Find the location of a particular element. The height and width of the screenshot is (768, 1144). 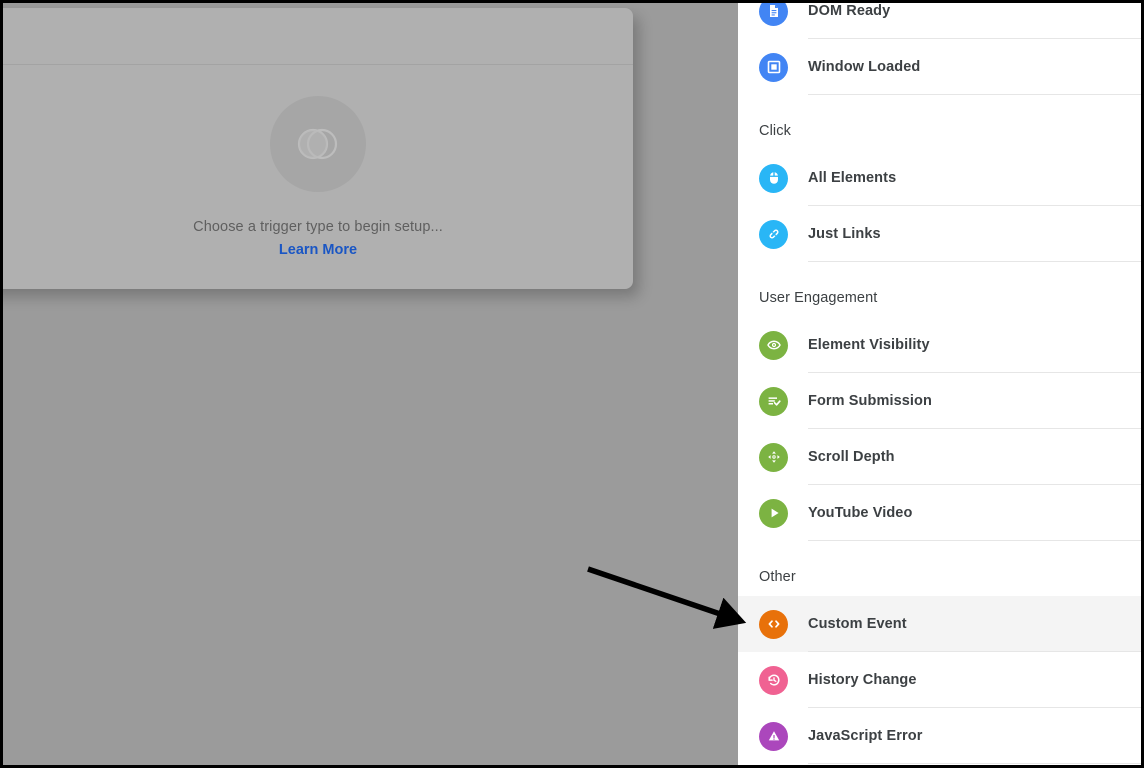

warning-triangle-icon is located at coordinates (773, 736).